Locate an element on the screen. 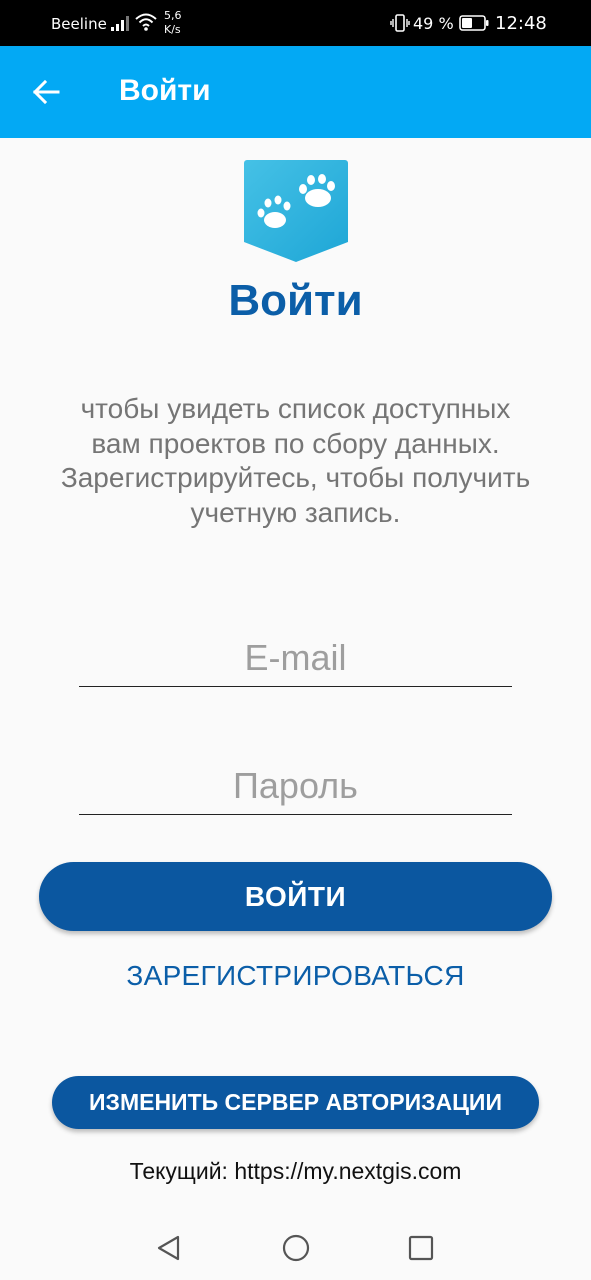  register-link: ЗАРЕГИСТРИРОВАТЬСЯ is located at coordinates (295, 976).